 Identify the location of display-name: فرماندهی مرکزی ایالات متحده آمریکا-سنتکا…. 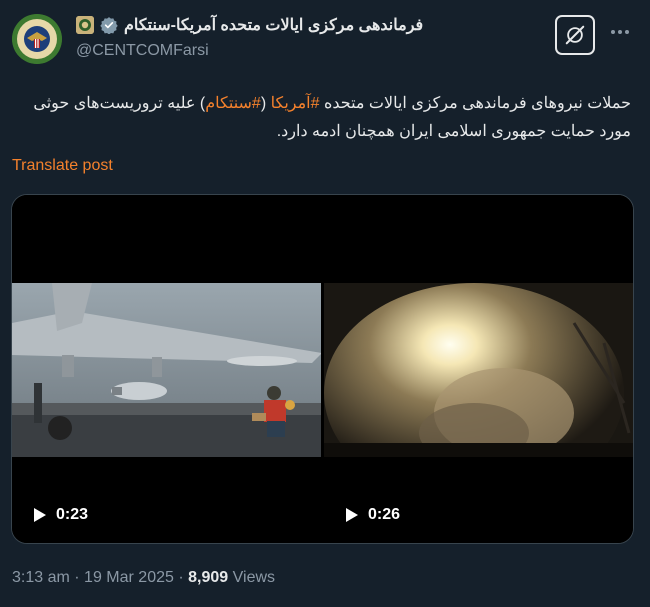
(273, 25).